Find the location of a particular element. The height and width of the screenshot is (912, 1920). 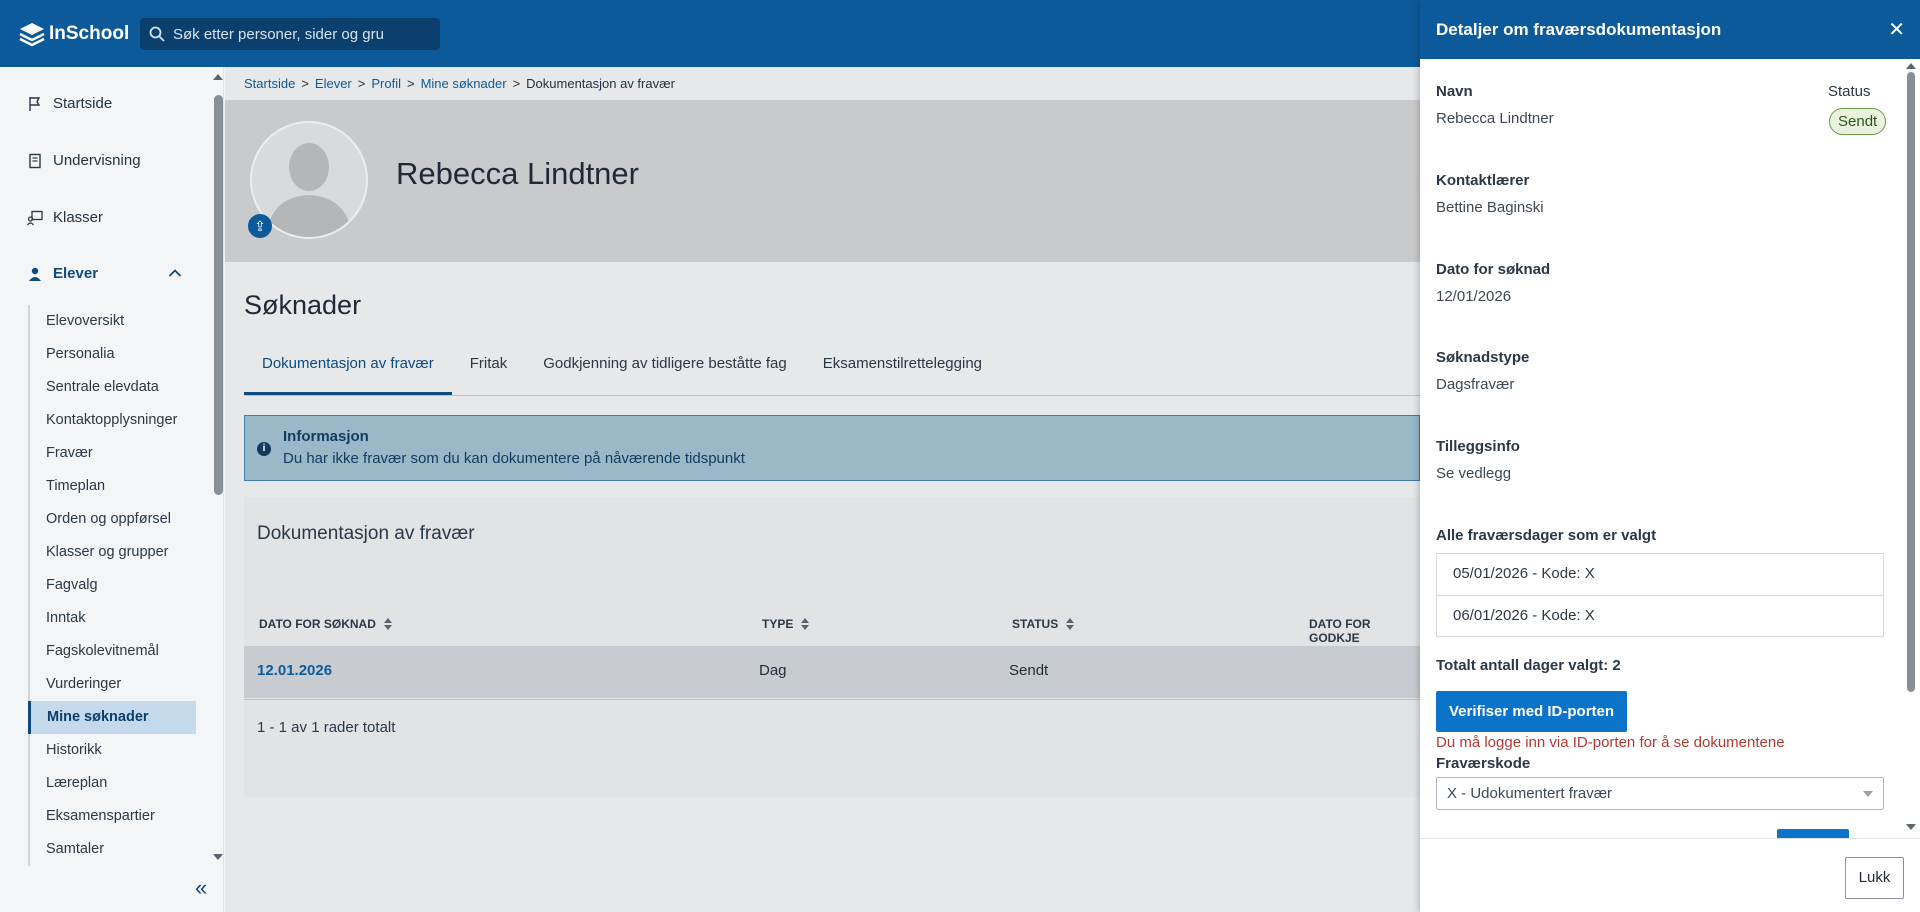

column-header-type: TYPE is located at coordinates (786, 624).